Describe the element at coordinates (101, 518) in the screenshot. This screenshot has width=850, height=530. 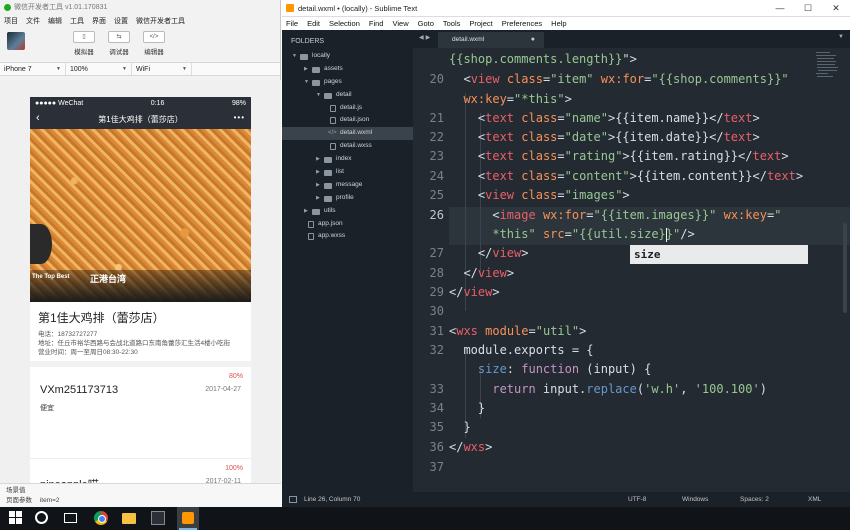
I see `chrome-icon` at that location.